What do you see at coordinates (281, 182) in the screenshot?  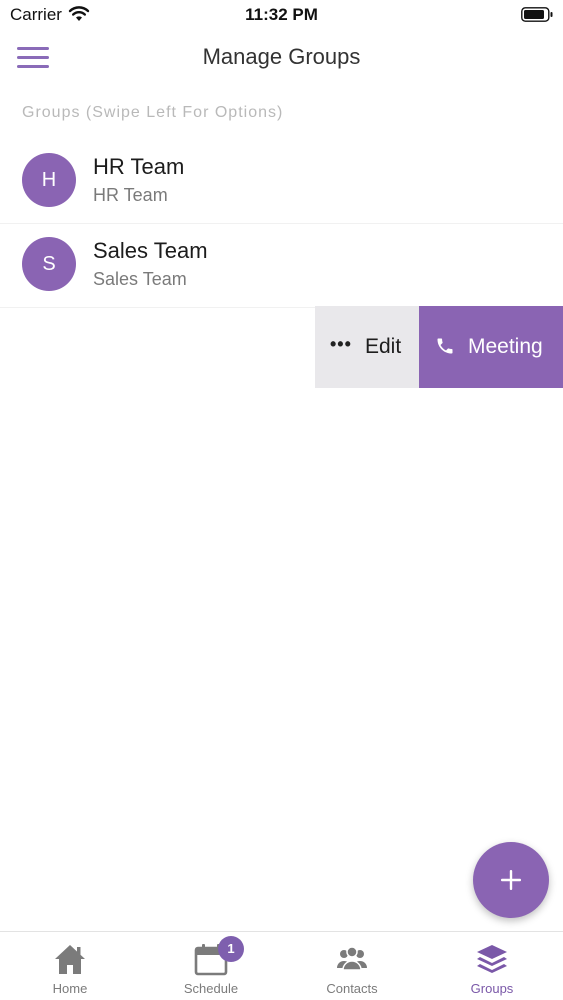 I see `group-row-hr-team: H HR Team HR Team` at bounding box center [281, 182].